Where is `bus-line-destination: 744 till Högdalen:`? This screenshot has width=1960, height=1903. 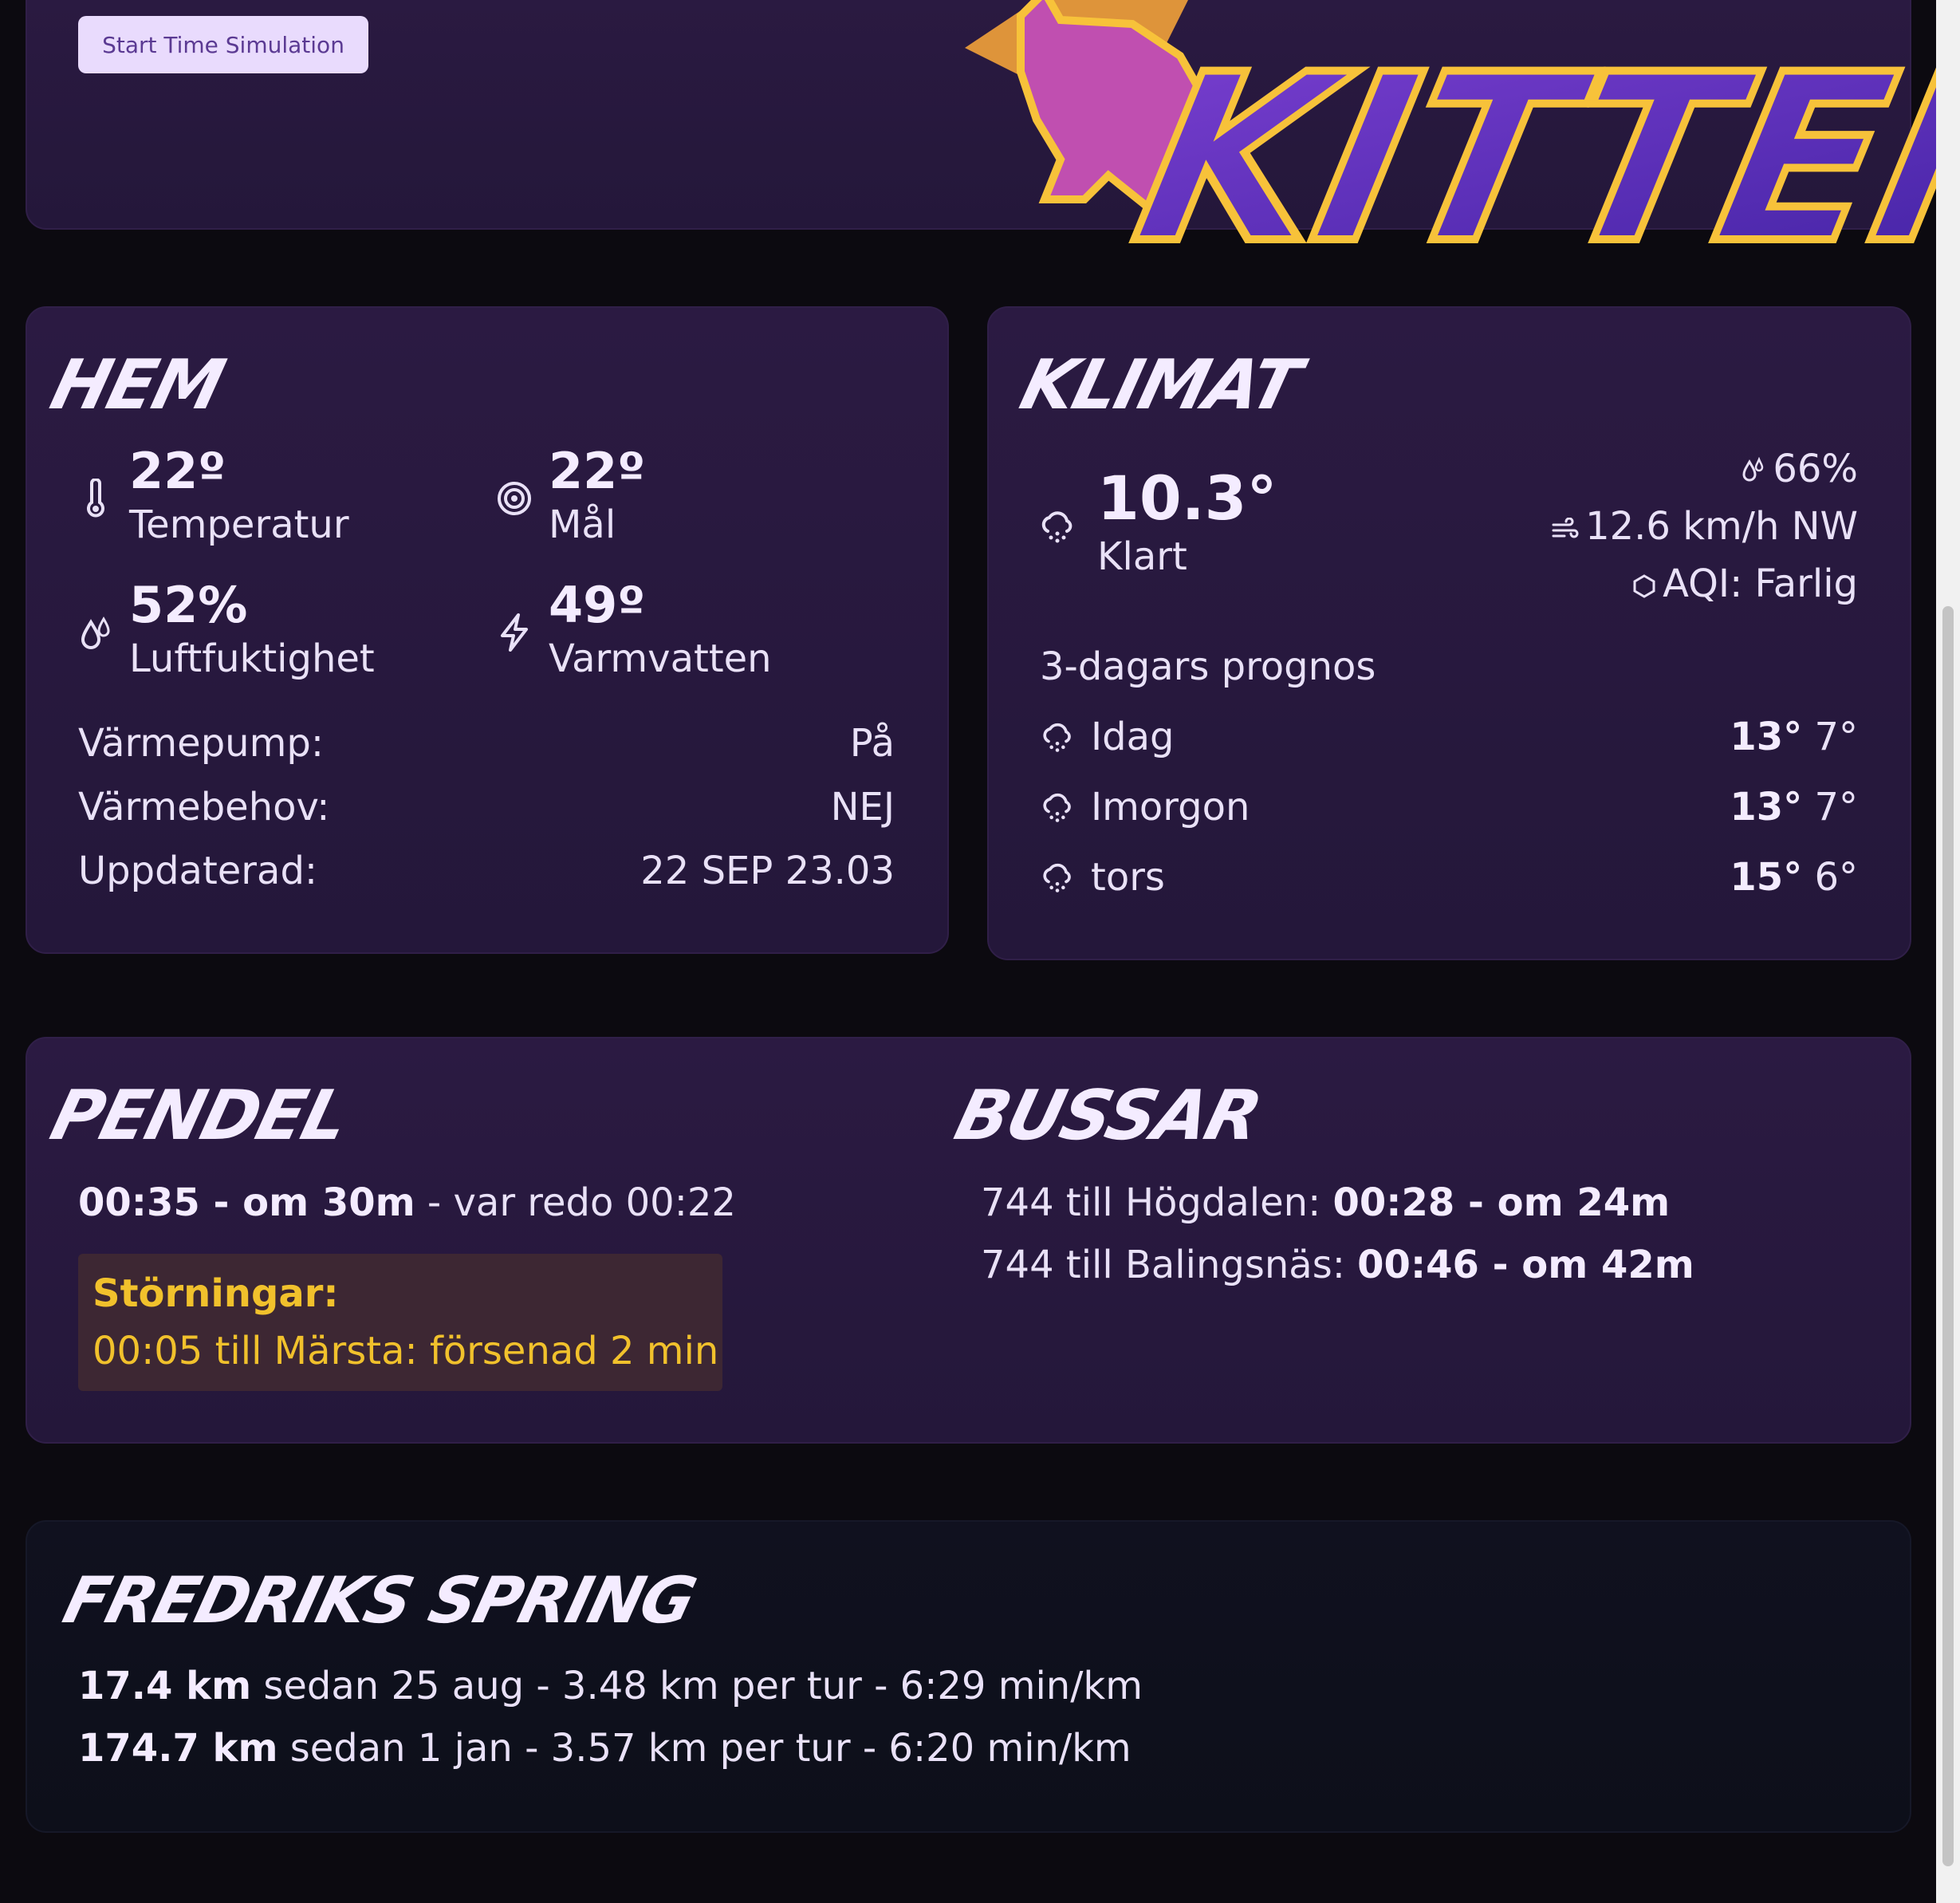 bus-line-destination: 744 till Högdalen: is located at coordinates (1157, 1202).